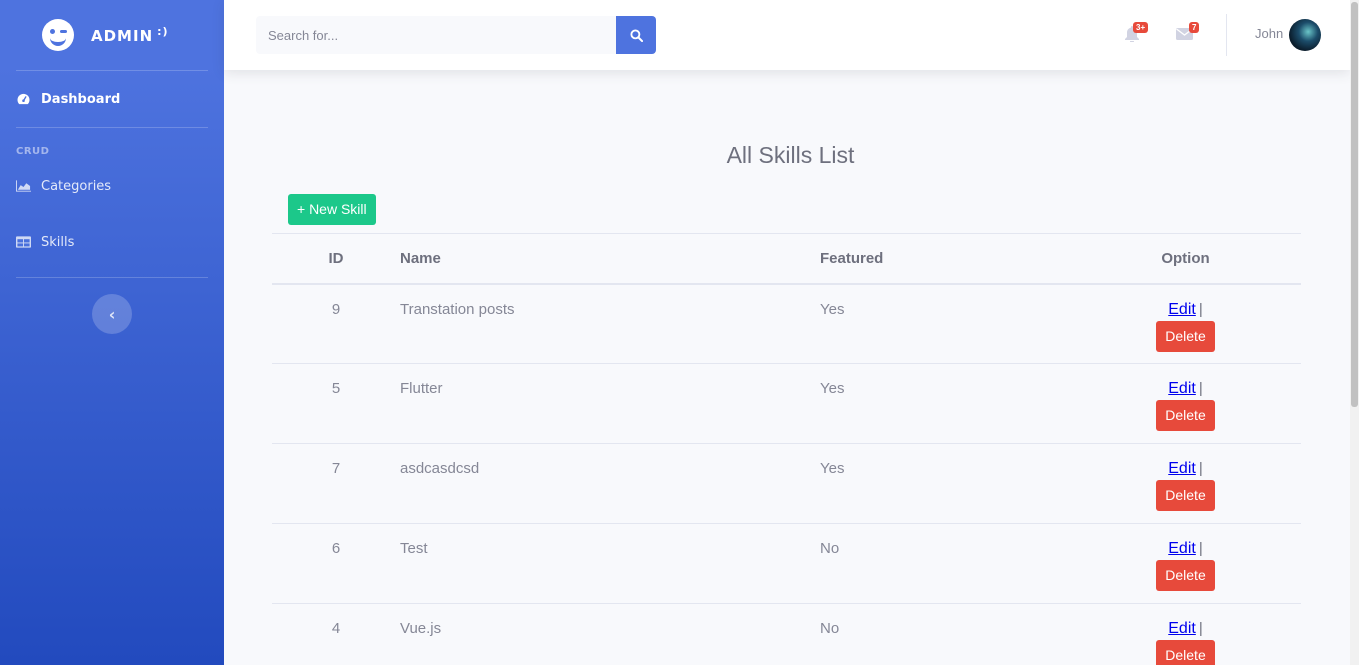 This screenshot has height=665, width=1359. I want to click on table-row: 4 Vue.js No Edit | Delete, so click(786, 634).